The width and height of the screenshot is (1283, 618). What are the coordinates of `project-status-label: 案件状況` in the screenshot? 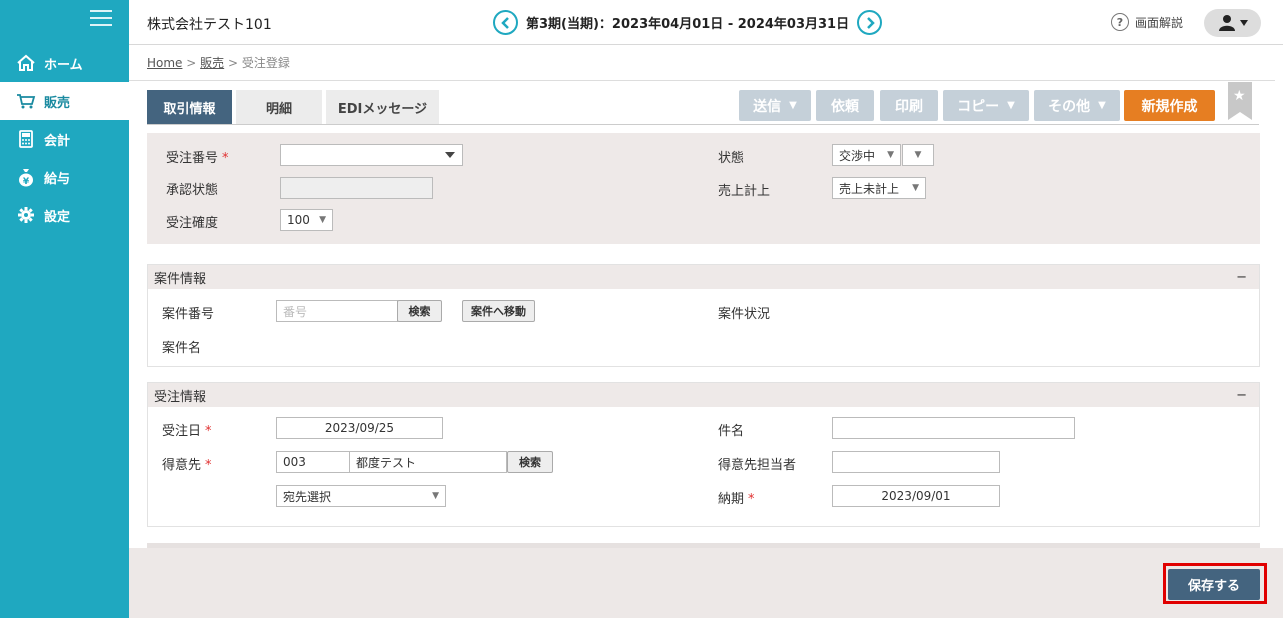 It's located at (744, 314).